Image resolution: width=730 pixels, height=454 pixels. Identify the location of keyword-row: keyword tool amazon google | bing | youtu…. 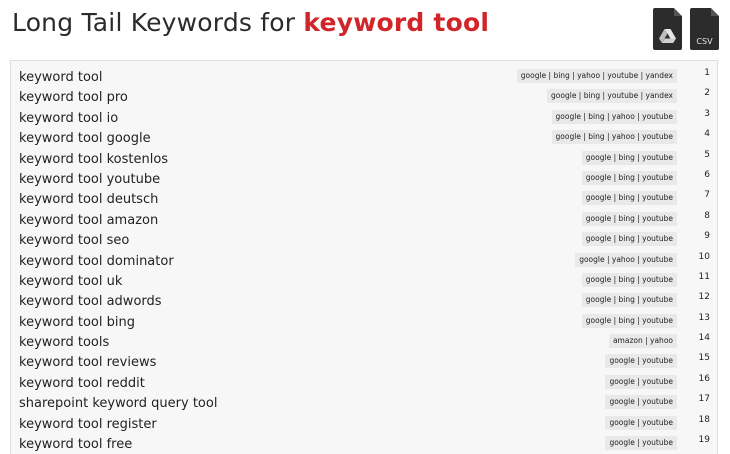
(364, 219).